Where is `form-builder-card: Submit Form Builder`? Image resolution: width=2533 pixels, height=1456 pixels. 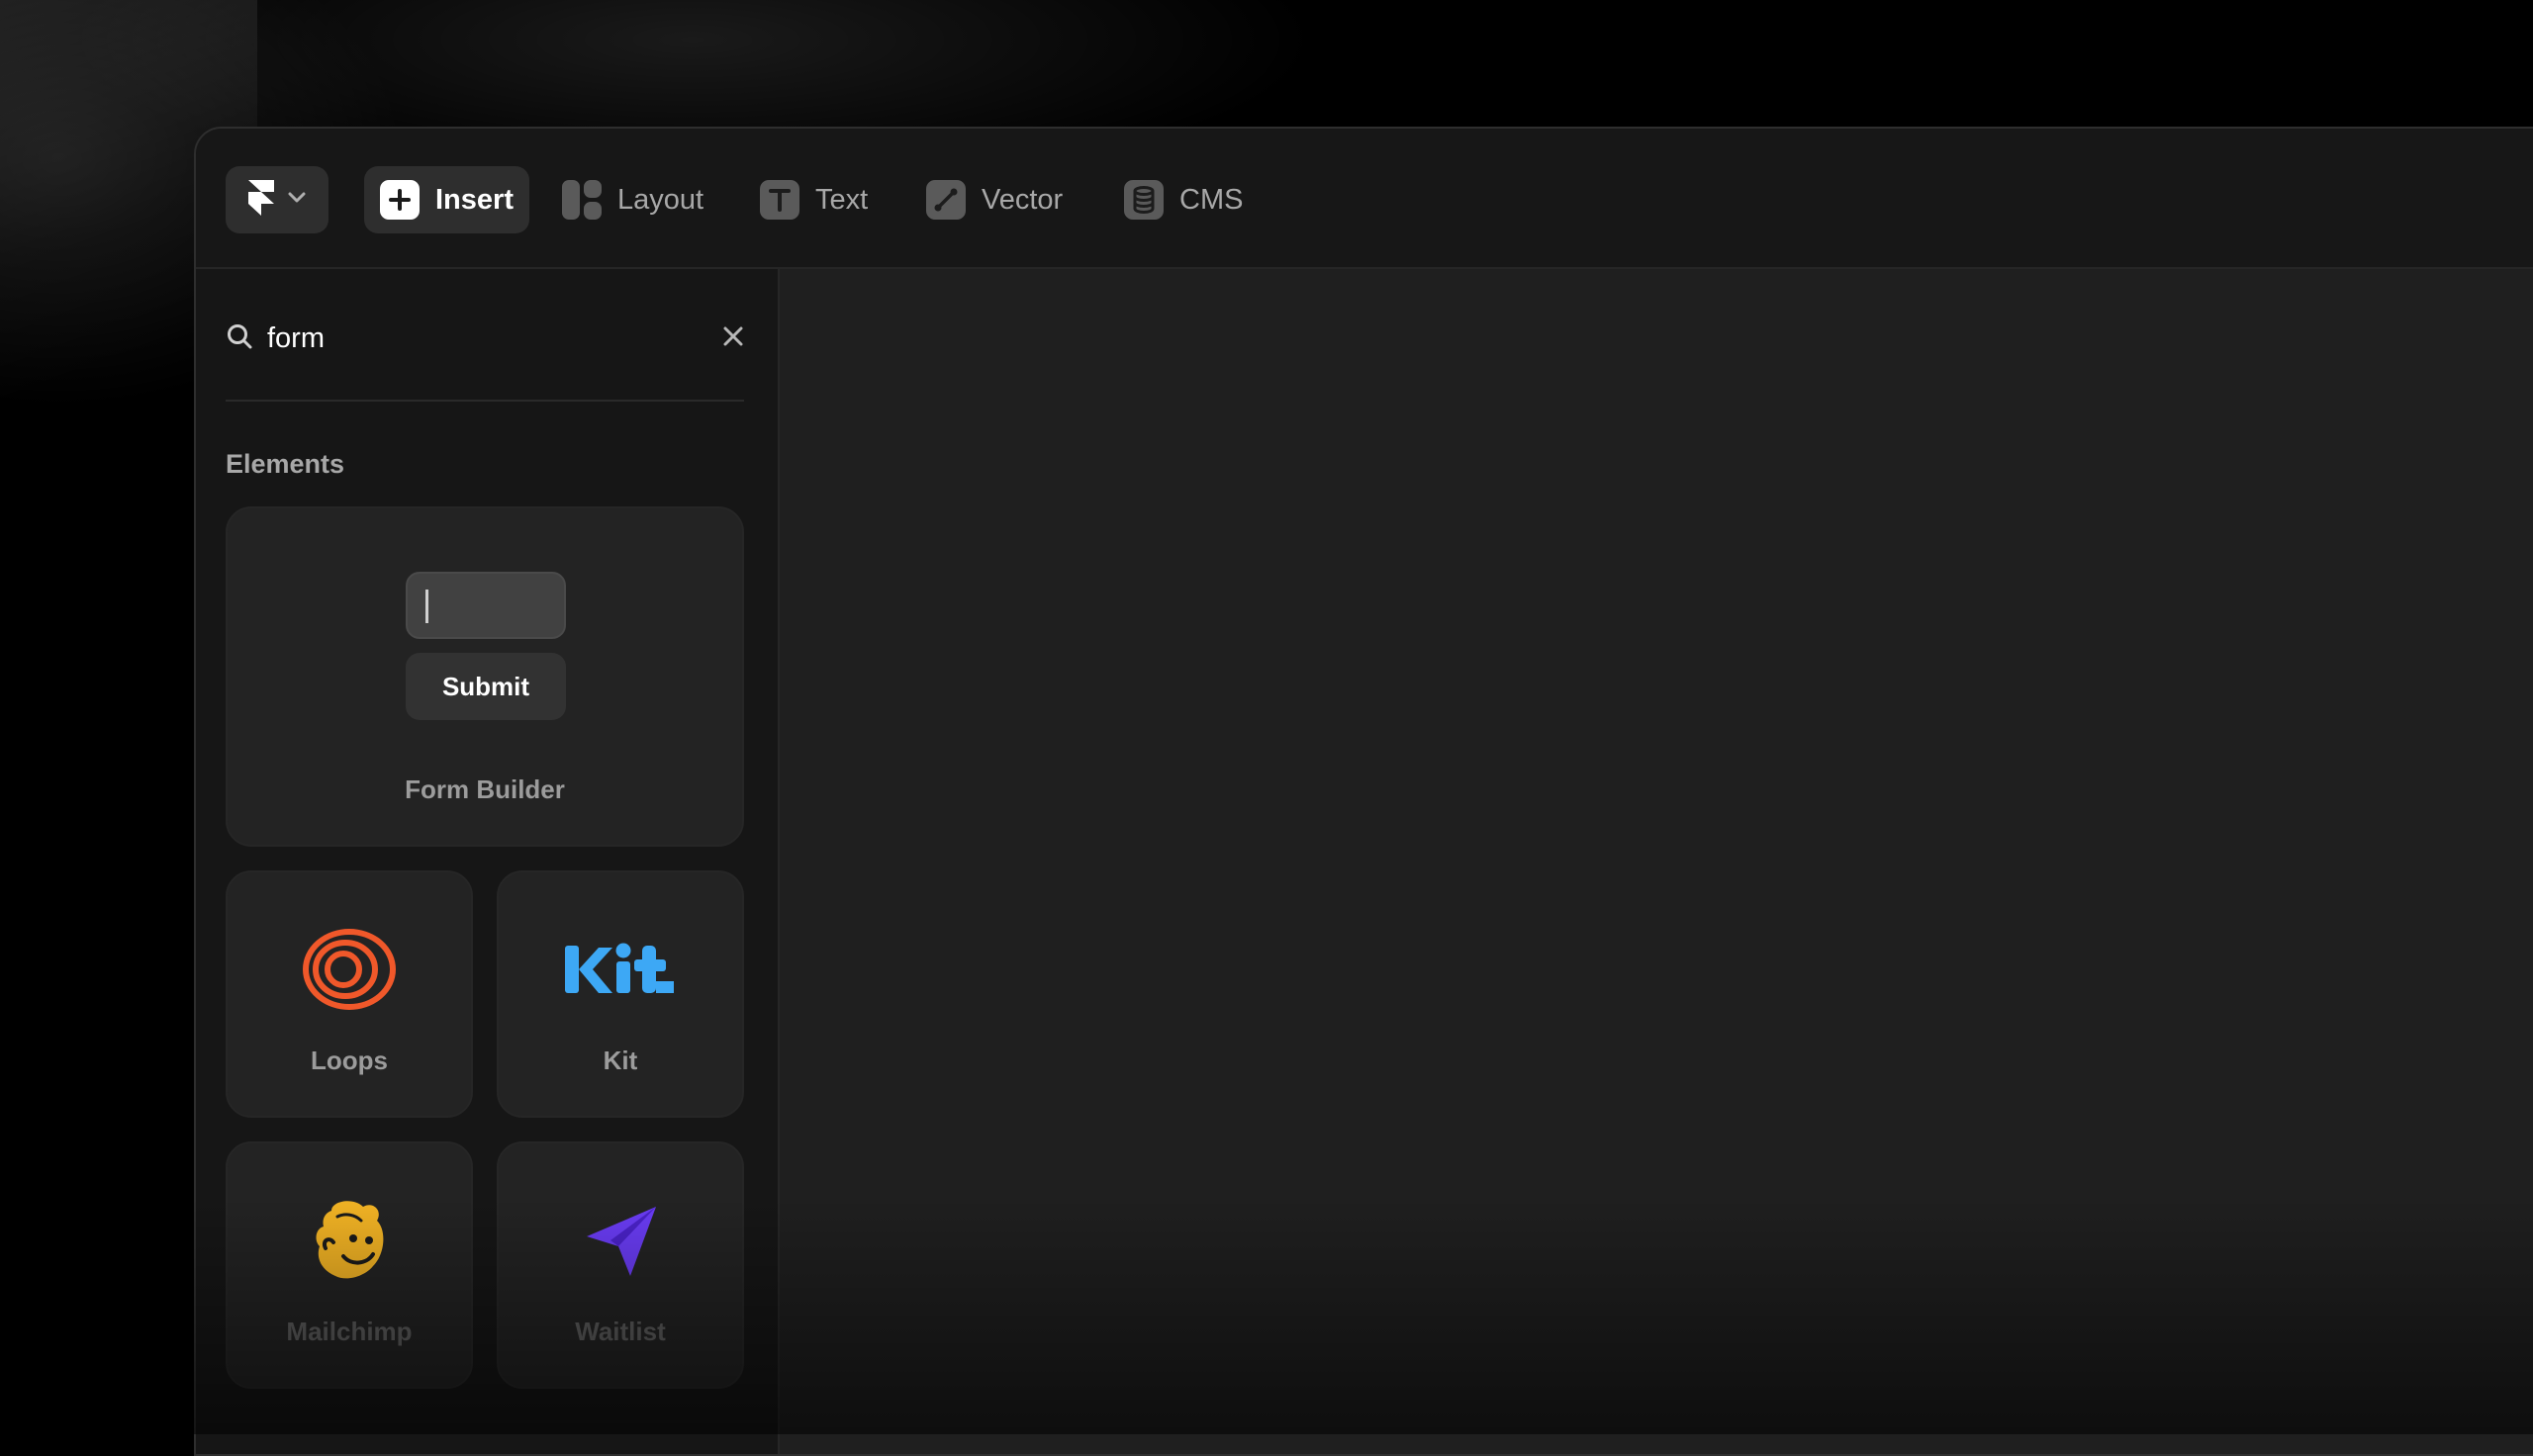
form-builder-card: Submit Form Builder is located at coordinates (485, 676).